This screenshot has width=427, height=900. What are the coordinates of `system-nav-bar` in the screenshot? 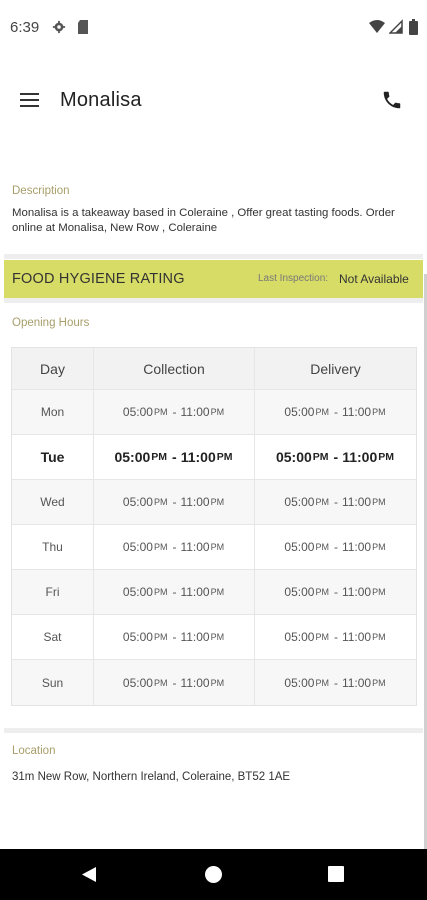 It's located at (213, 874).